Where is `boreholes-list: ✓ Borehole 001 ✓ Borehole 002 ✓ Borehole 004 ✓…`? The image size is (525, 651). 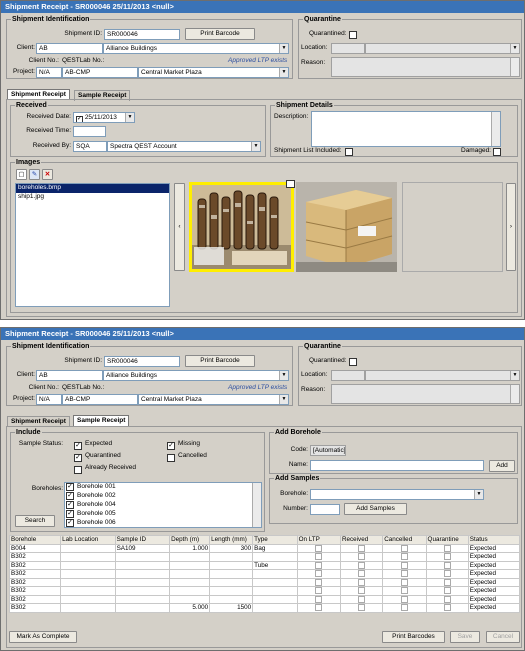 boreholes-list: ✓ Borehole 001 ✓ Borehole 002 ✓ Borehole 004 ✓… is located at coordinates (163, 505).